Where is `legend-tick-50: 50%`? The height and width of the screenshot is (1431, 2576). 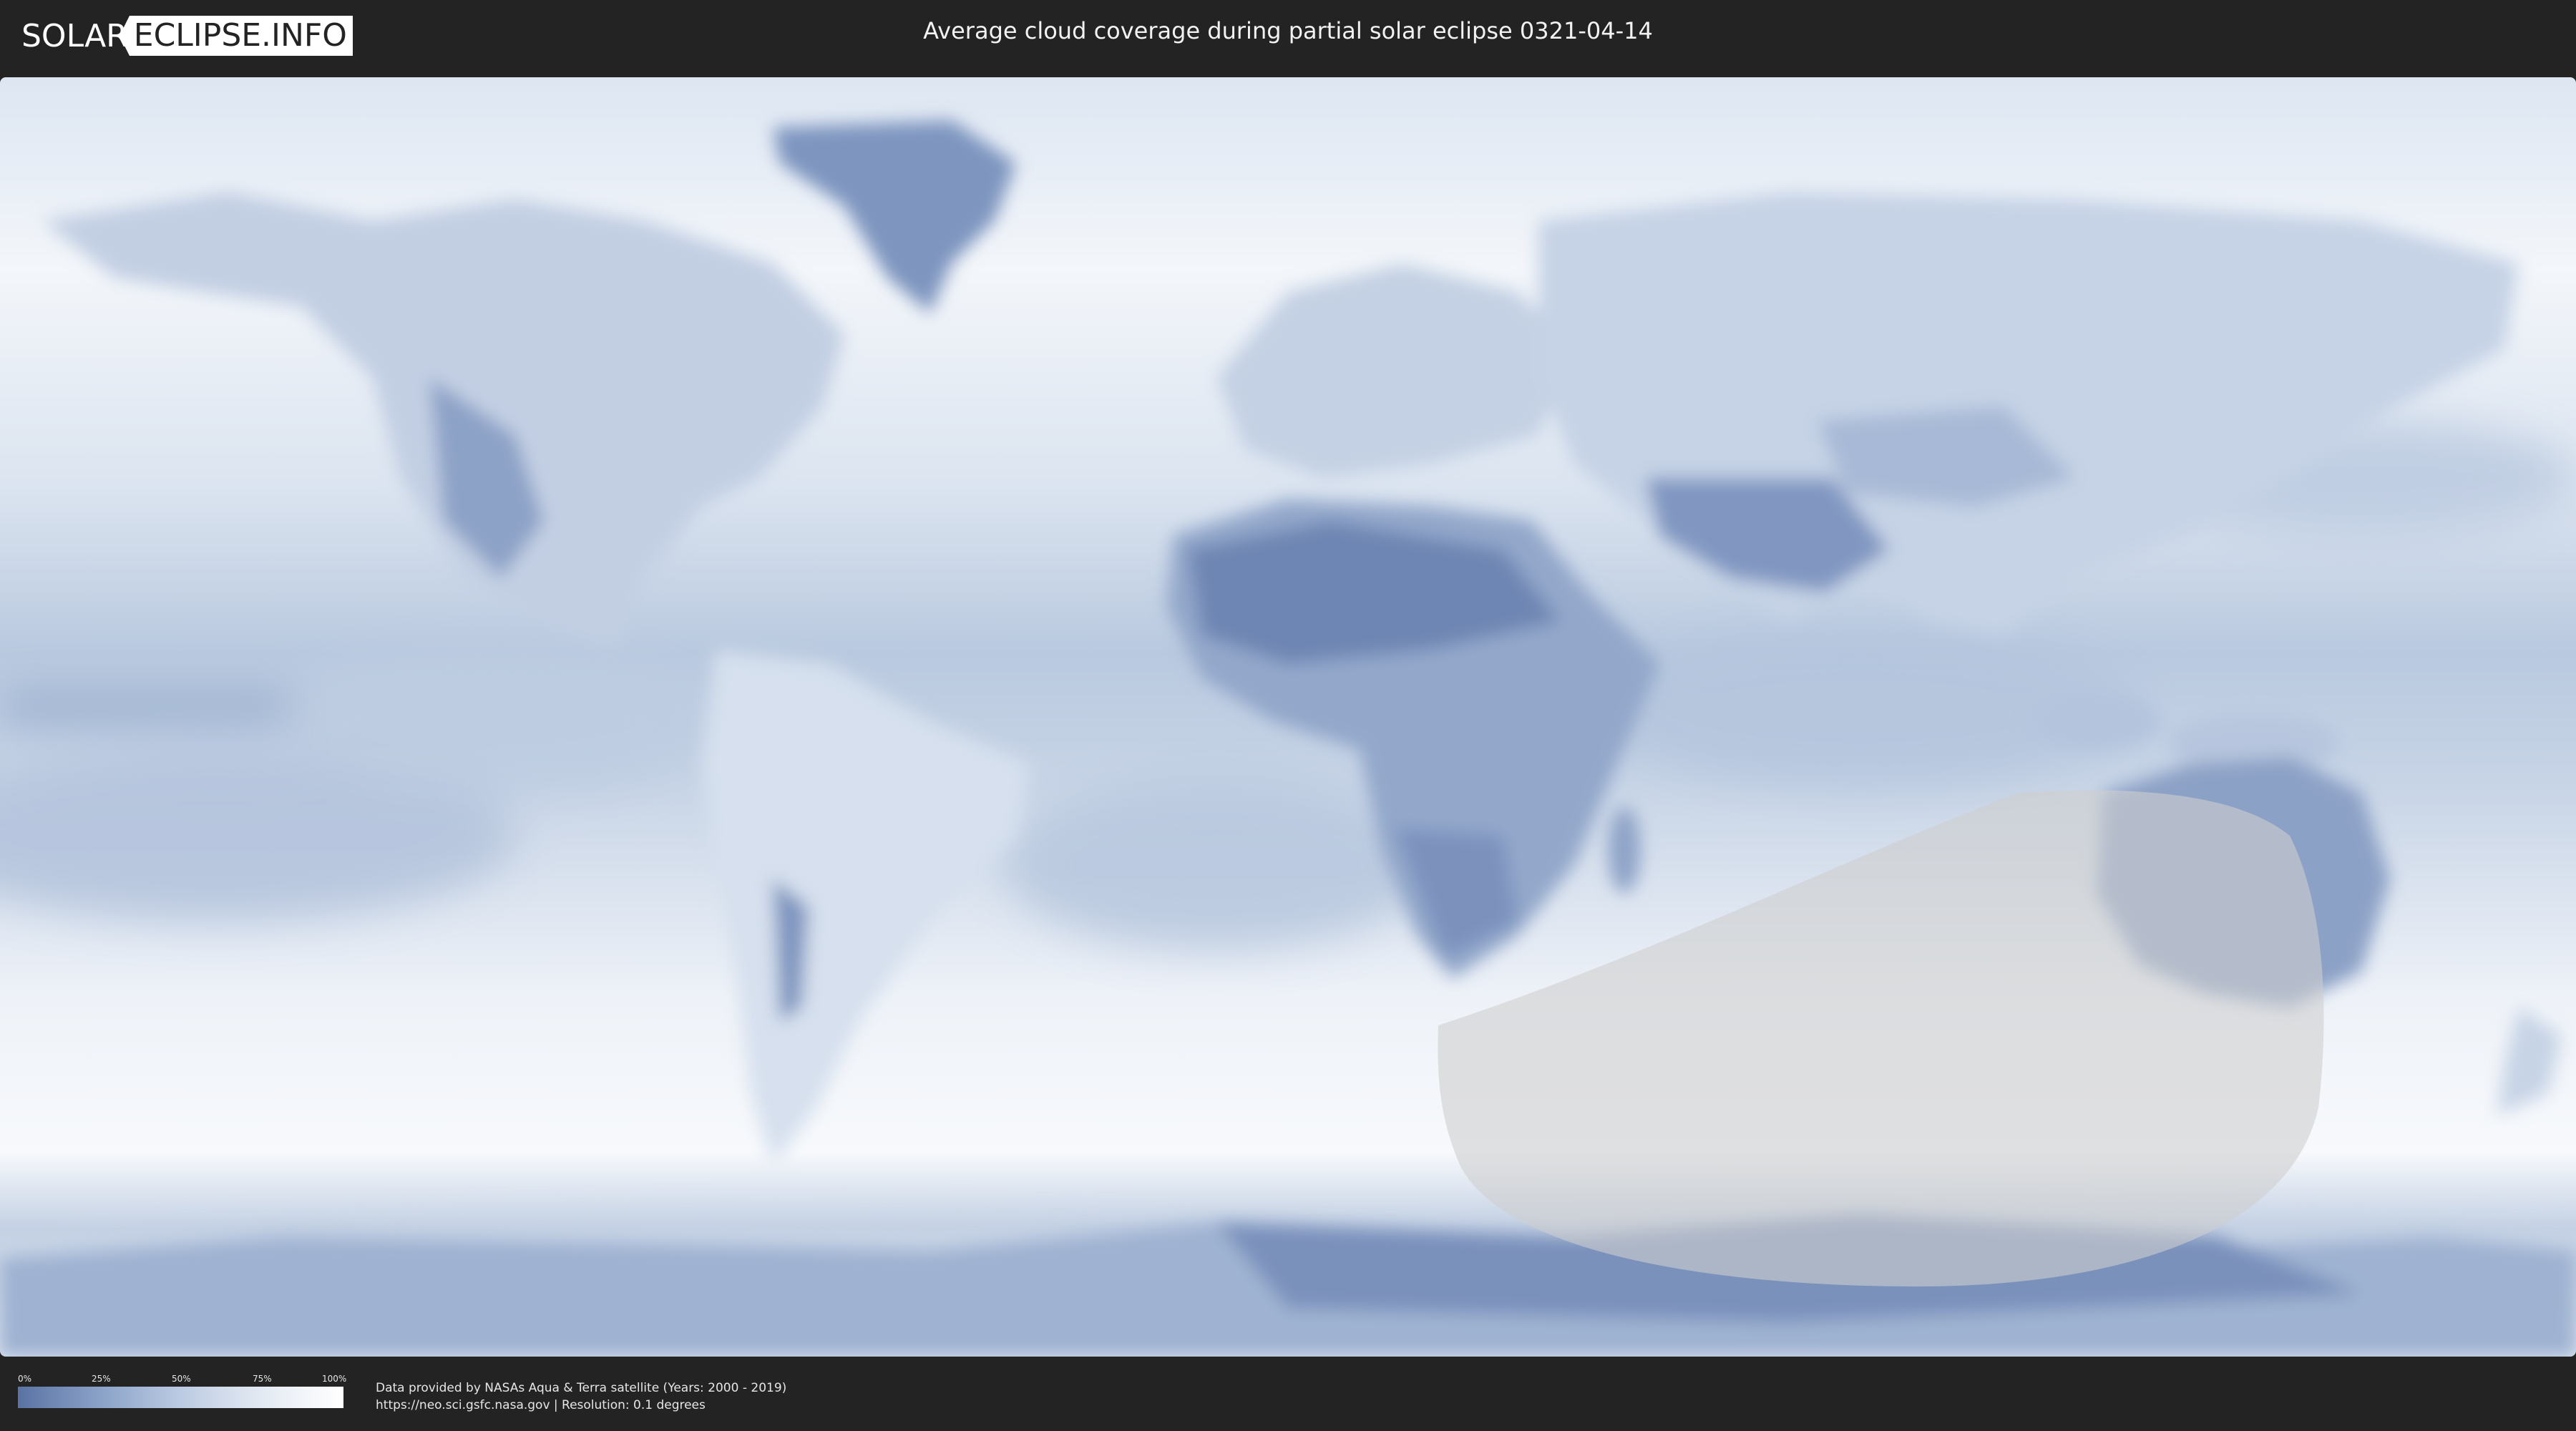
legend-tick-50: 50% is located at coordinates (181, 1379).